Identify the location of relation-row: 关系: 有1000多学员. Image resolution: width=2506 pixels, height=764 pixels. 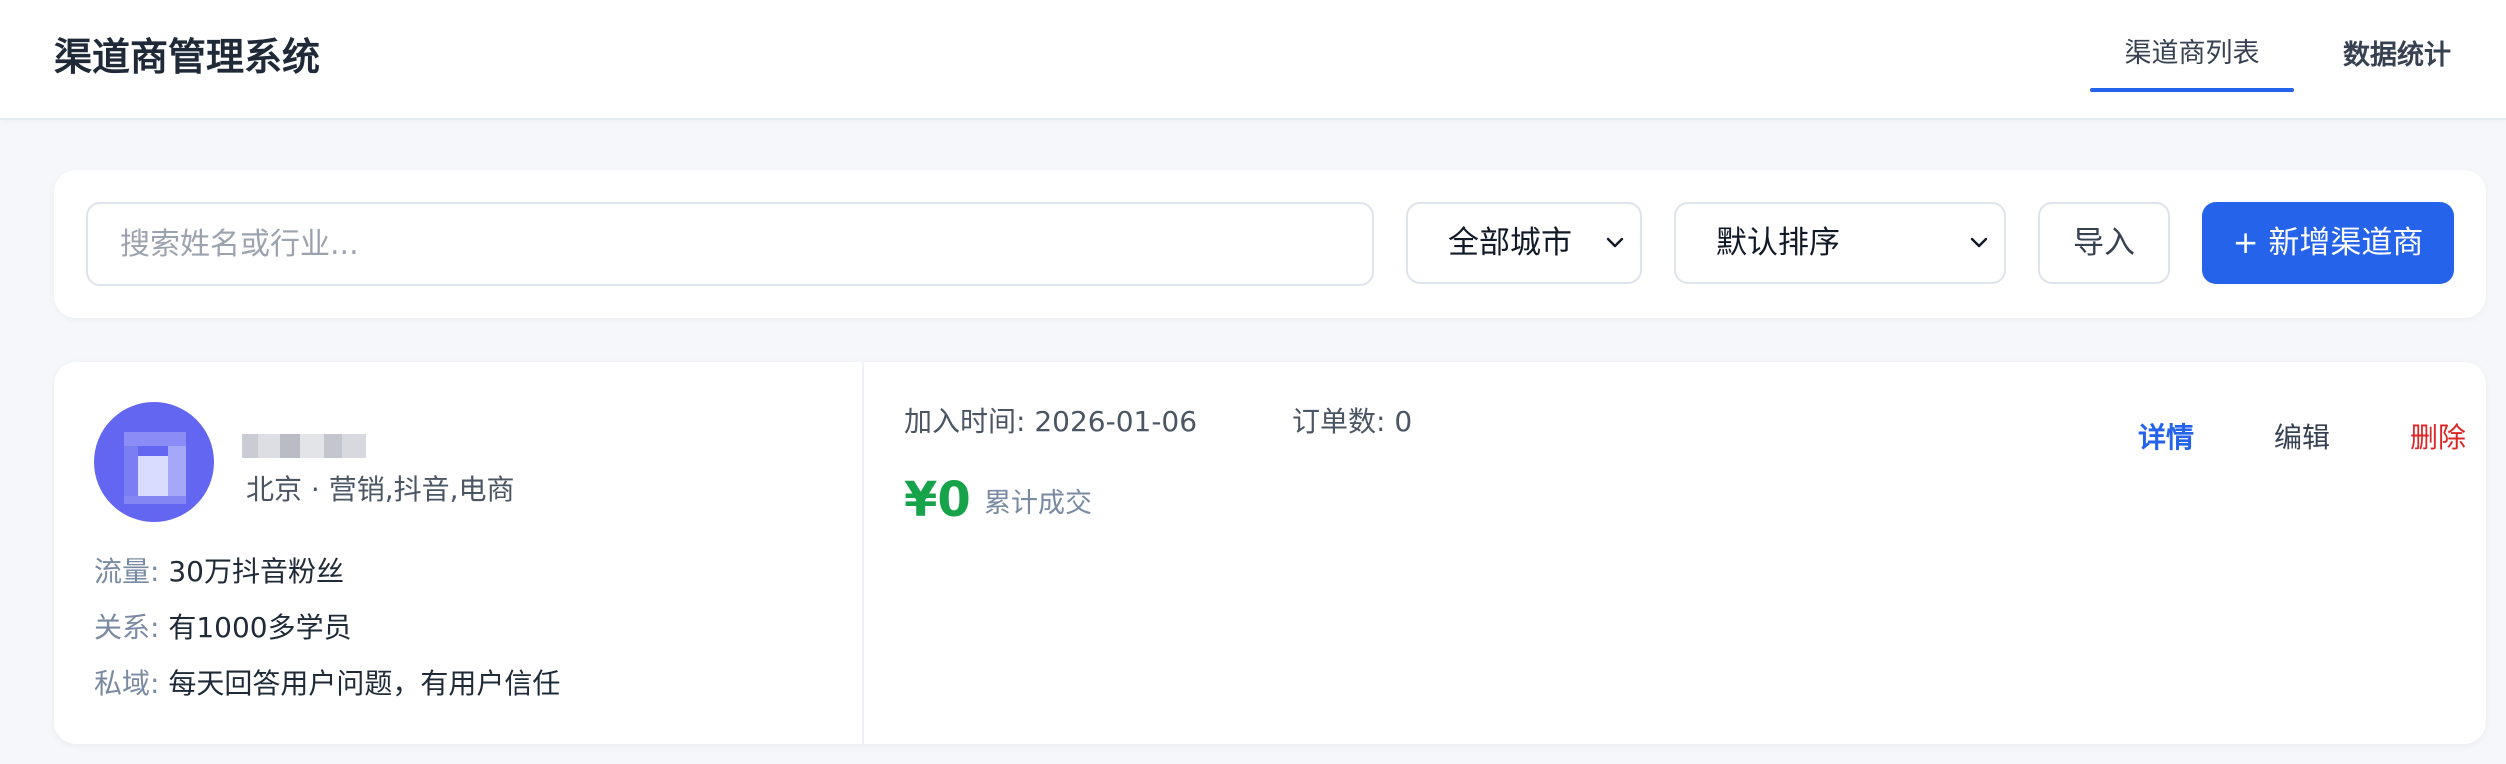
(223, 628).